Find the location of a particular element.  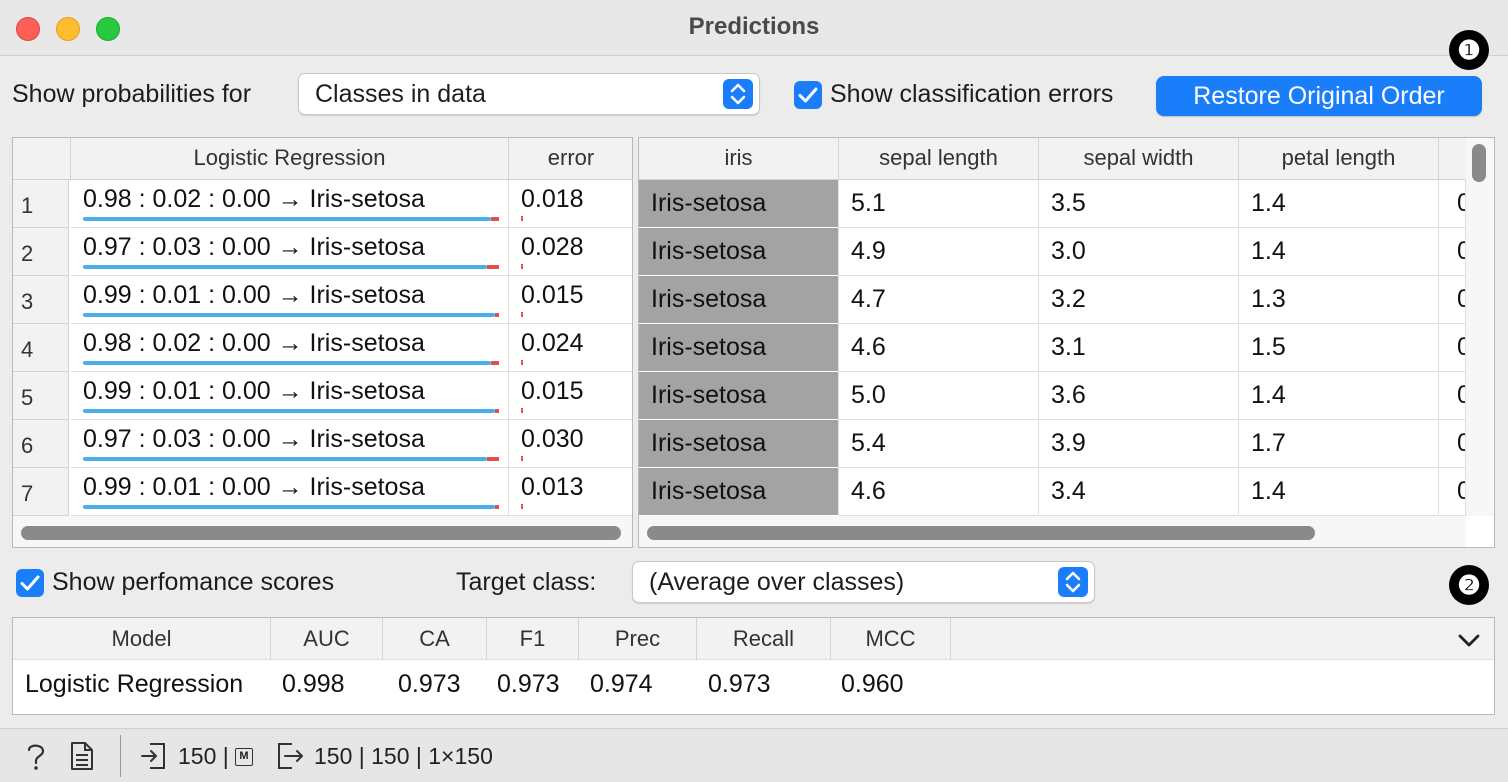

petal-length-cell: 1.7 is located at coordinates (1339, 444).